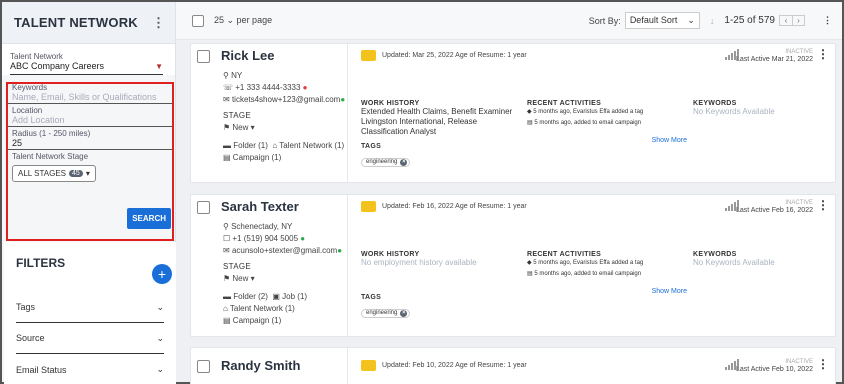 The height and width of the screenshot is (384, 844). I want to click on job-link: Job (1), so click(294, 296).